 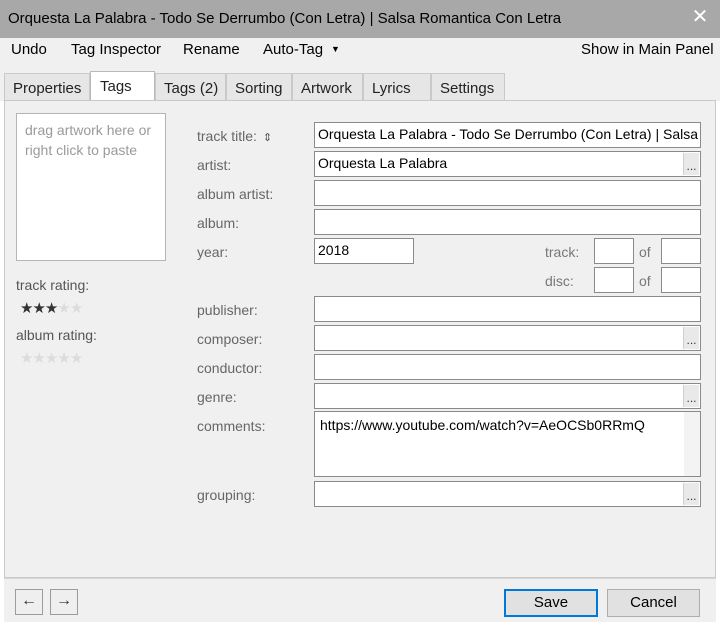 I want to click on track-number-input, so click(x=614, y=251).